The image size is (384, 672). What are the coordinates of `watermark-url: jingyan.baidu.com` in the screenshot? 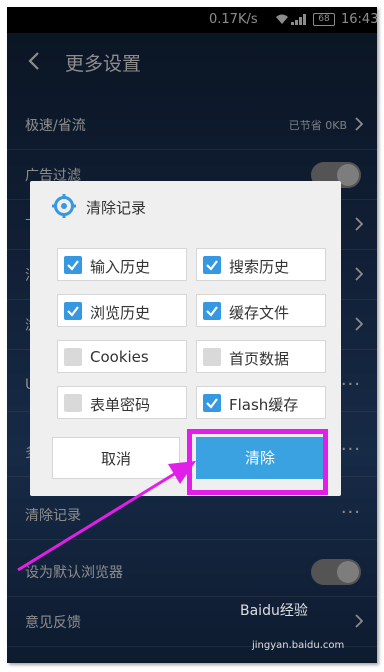 It's located at (298, 645).